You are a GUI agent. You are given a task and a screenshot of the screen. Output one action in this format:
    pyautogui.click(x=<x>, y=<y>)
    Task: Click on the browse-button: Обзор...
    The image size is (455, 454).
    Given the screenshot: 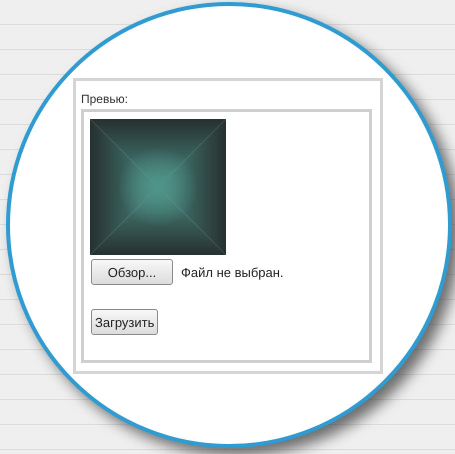 What is the action you would take?
    pyautogui.click(x=132, y=272)
    